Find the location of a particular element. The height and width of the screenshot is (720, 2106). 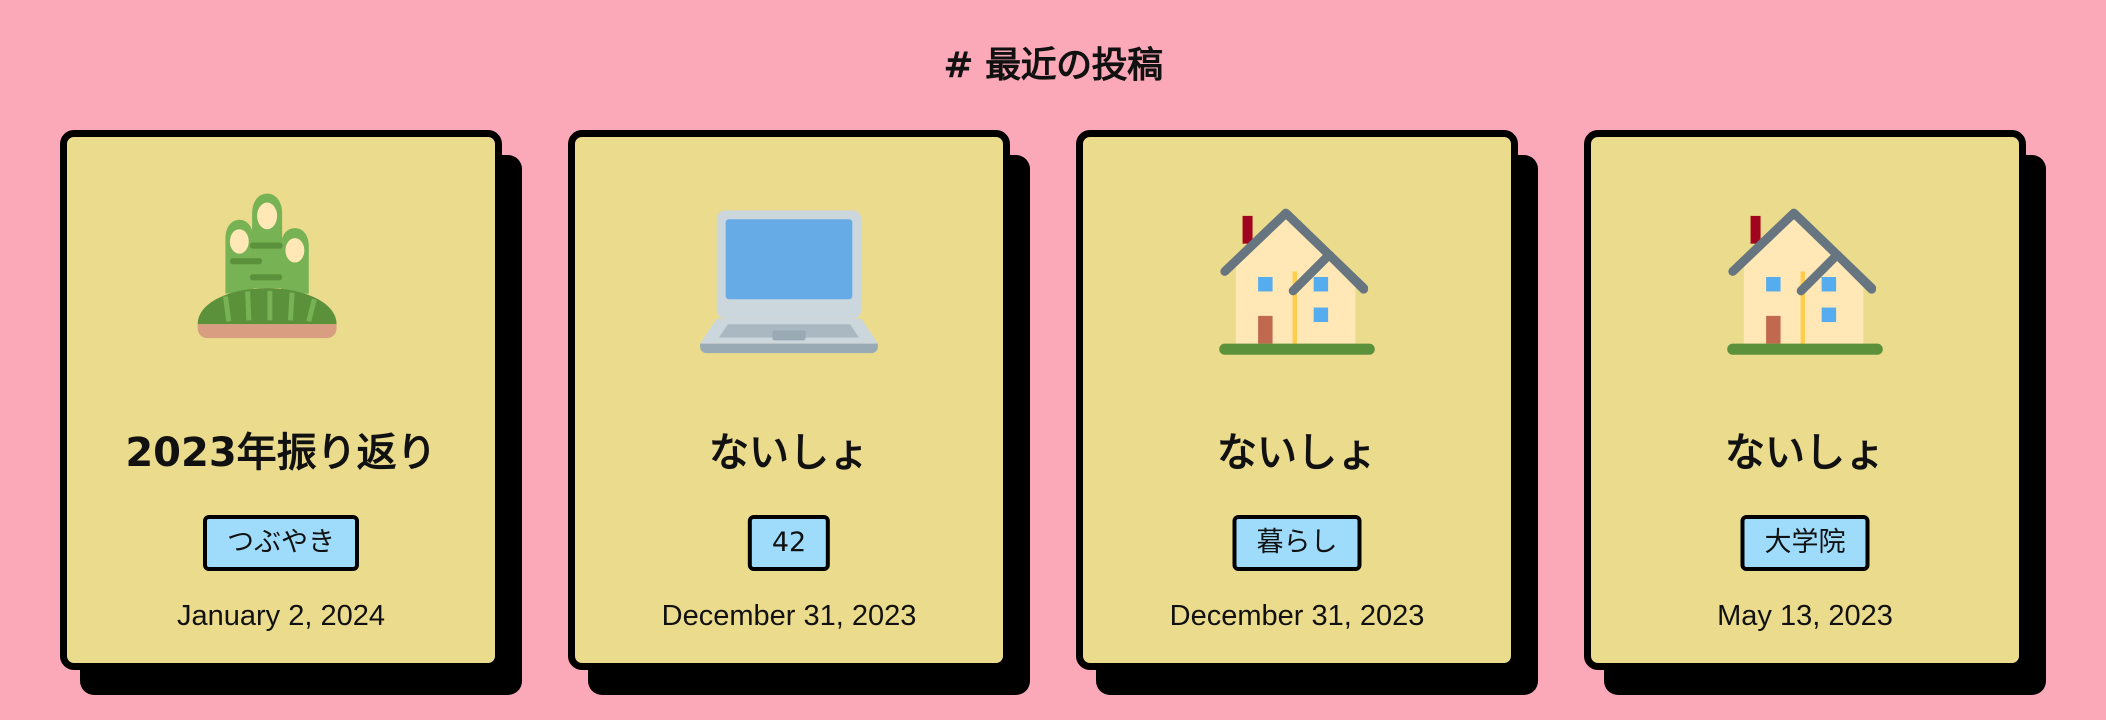

post-date: January 2, 2024 is located at coordinates (281, 616).